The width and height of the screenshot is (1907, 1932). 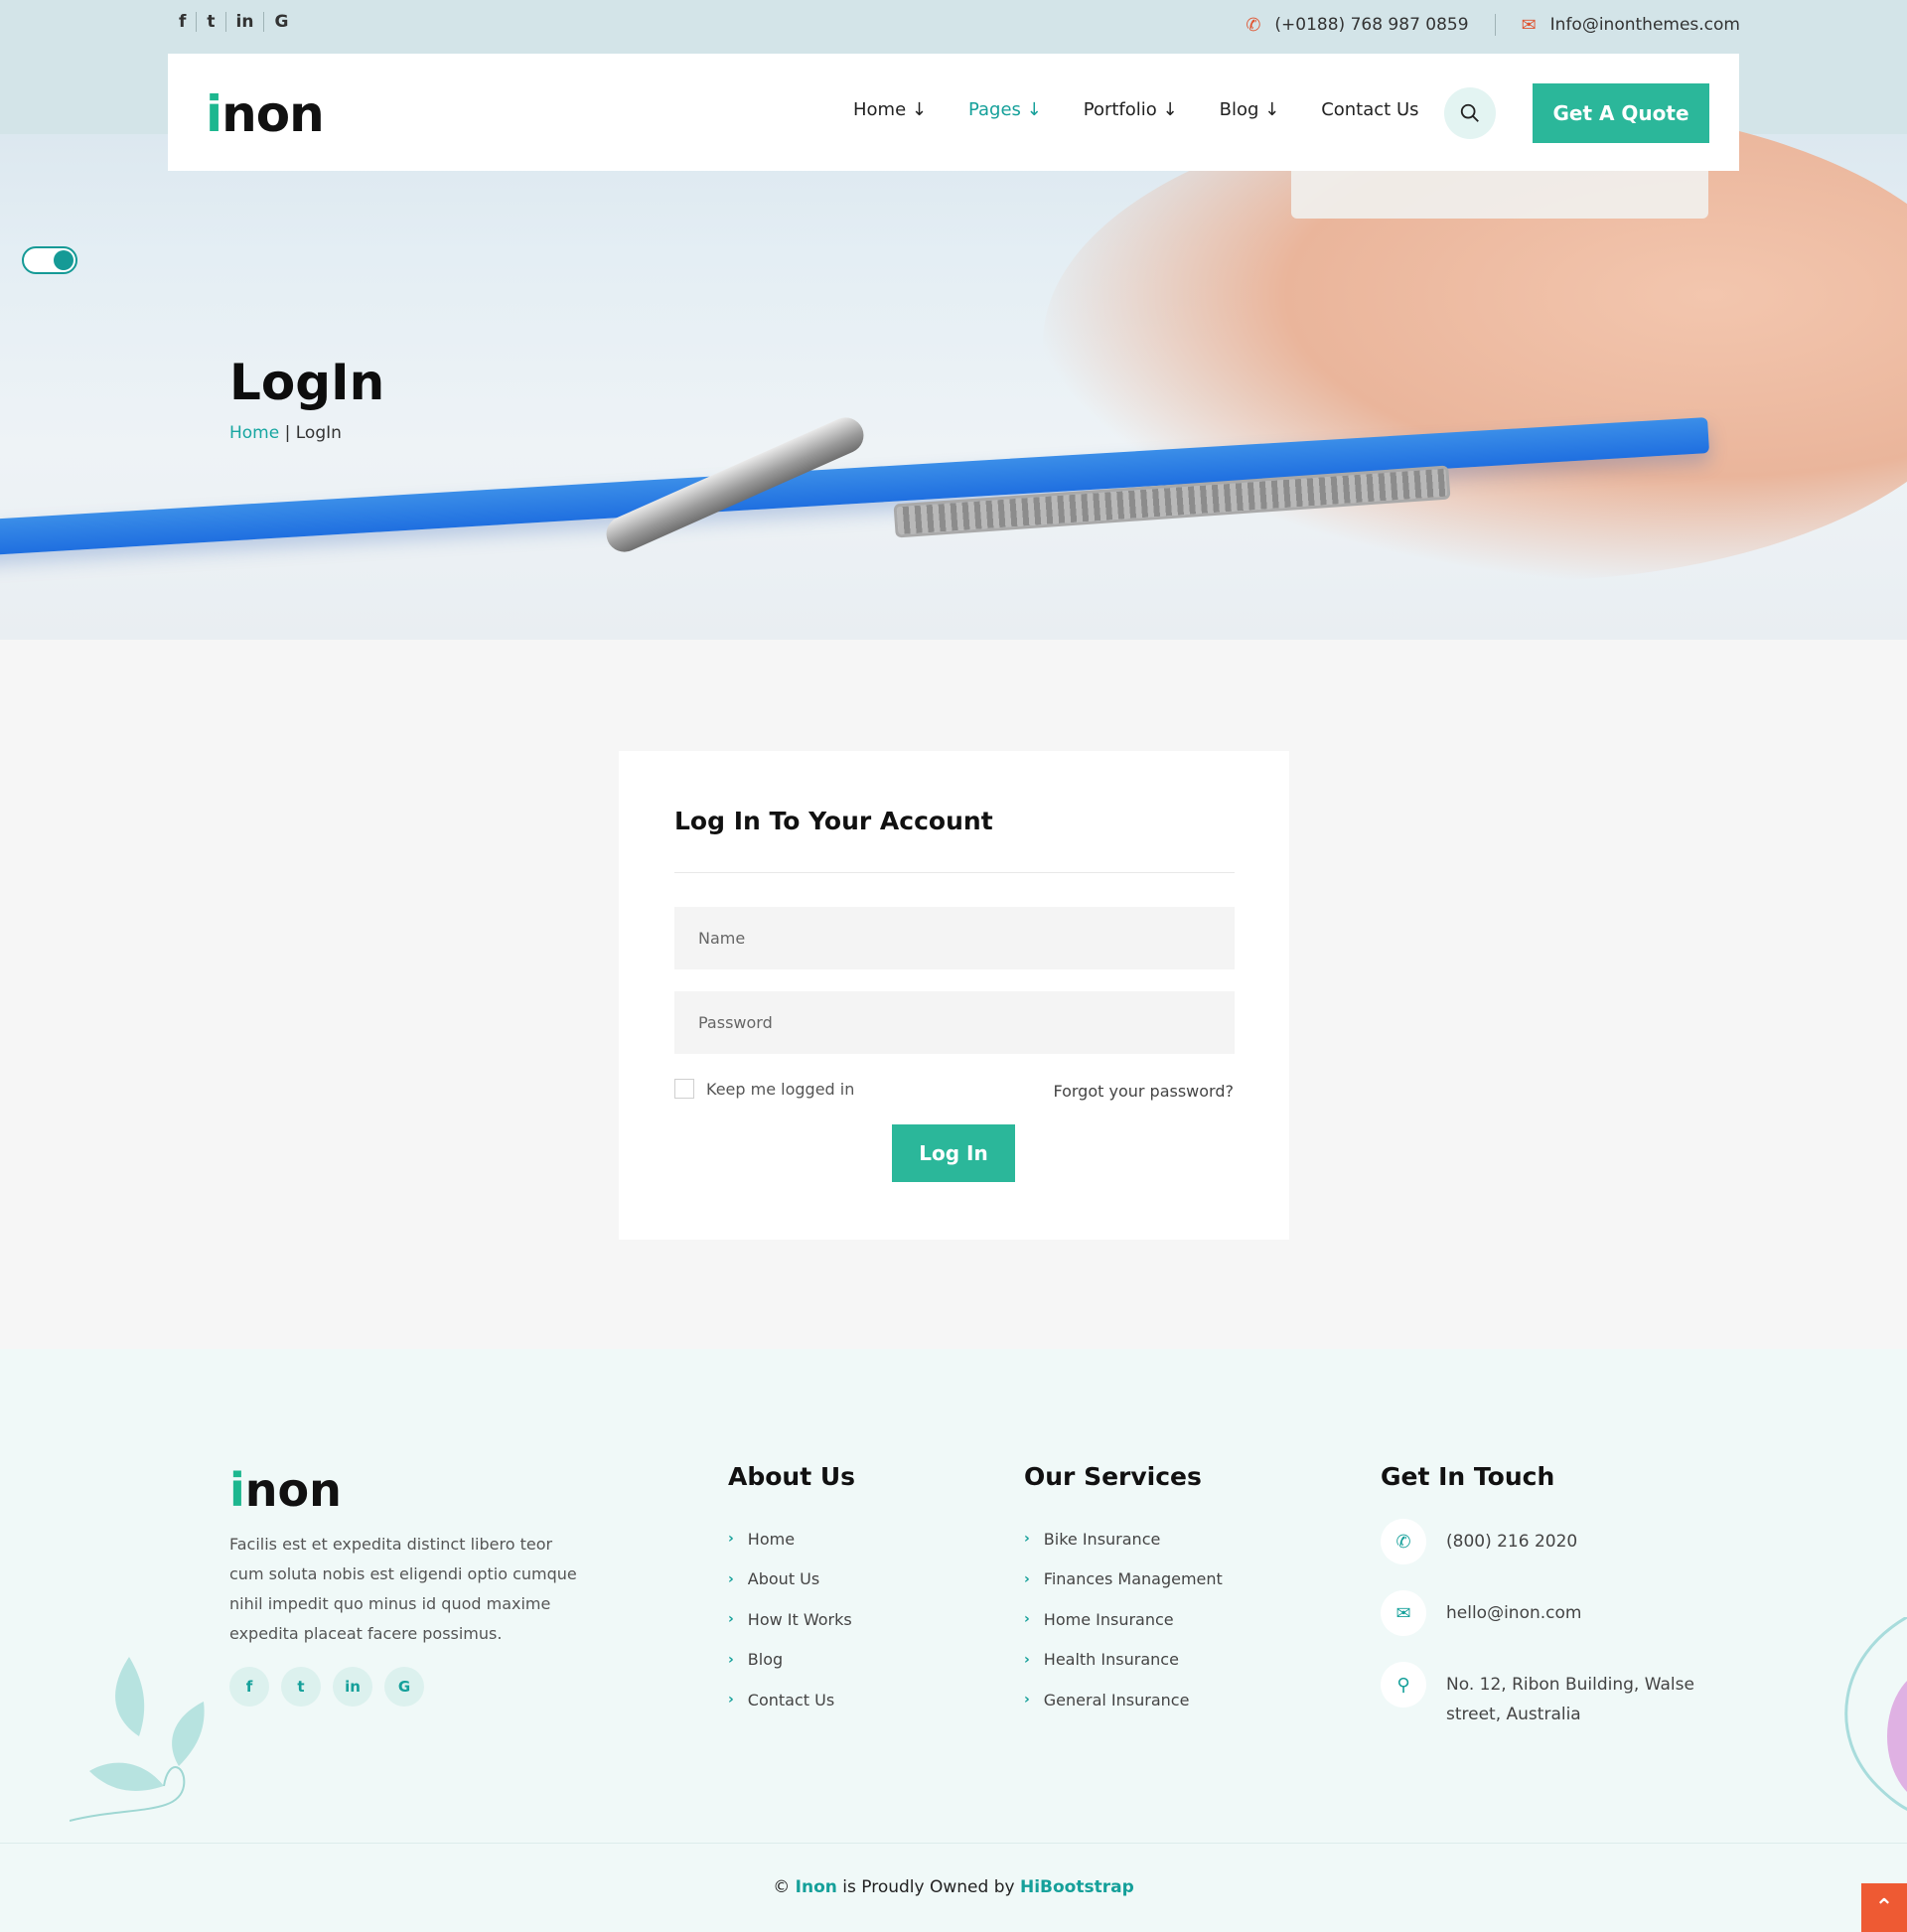 I want to click on list-item: › Finances Management, so click(x=1123, y=1580).